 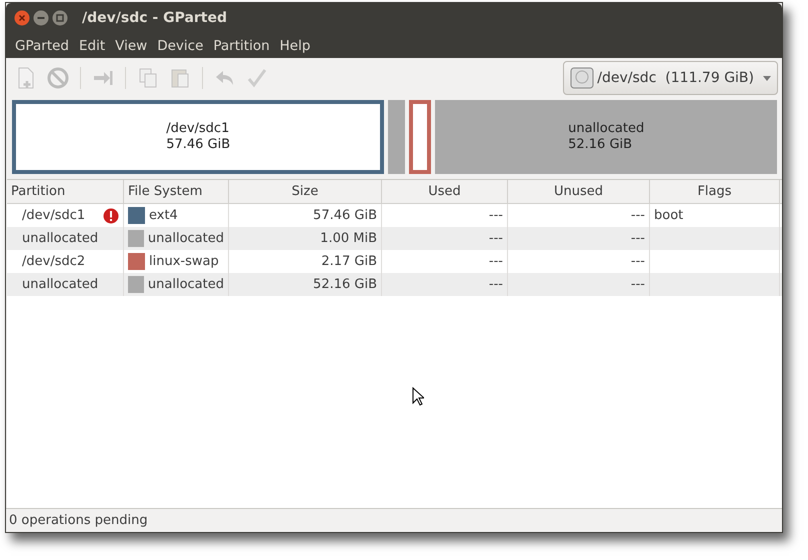 I want to click on mouse-pointer-icon, so click(x=418, y=396).